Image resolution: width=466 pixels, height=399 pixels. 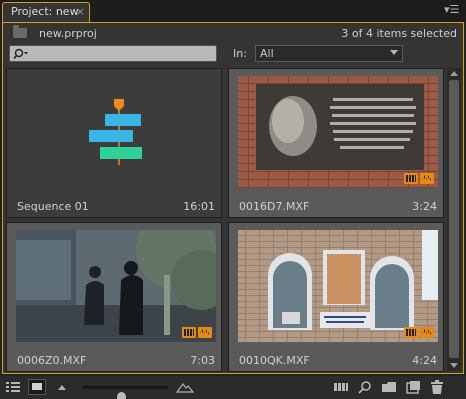 I want to click on search-icon, so click(x=22, y=54).